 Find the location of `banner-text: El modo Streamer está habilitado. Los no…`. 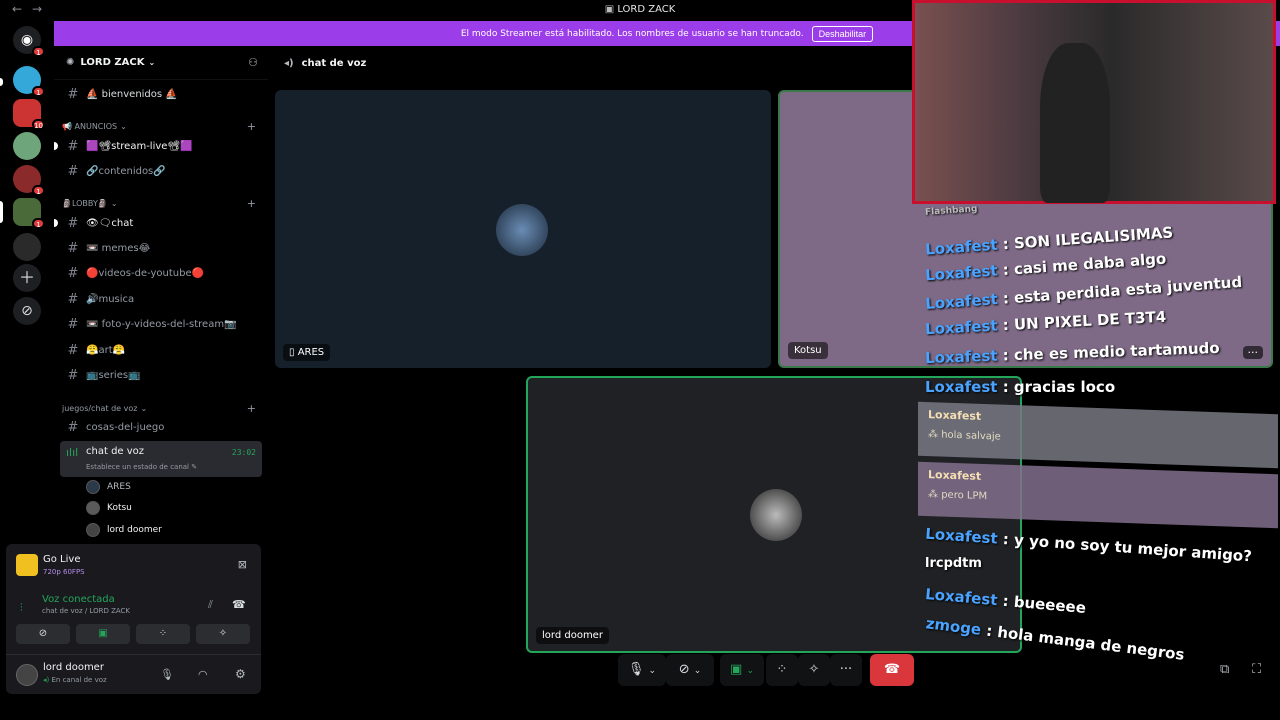

banner-text: El modo Streamer está habilitado. Los no… is located at coordinates (632, 33).